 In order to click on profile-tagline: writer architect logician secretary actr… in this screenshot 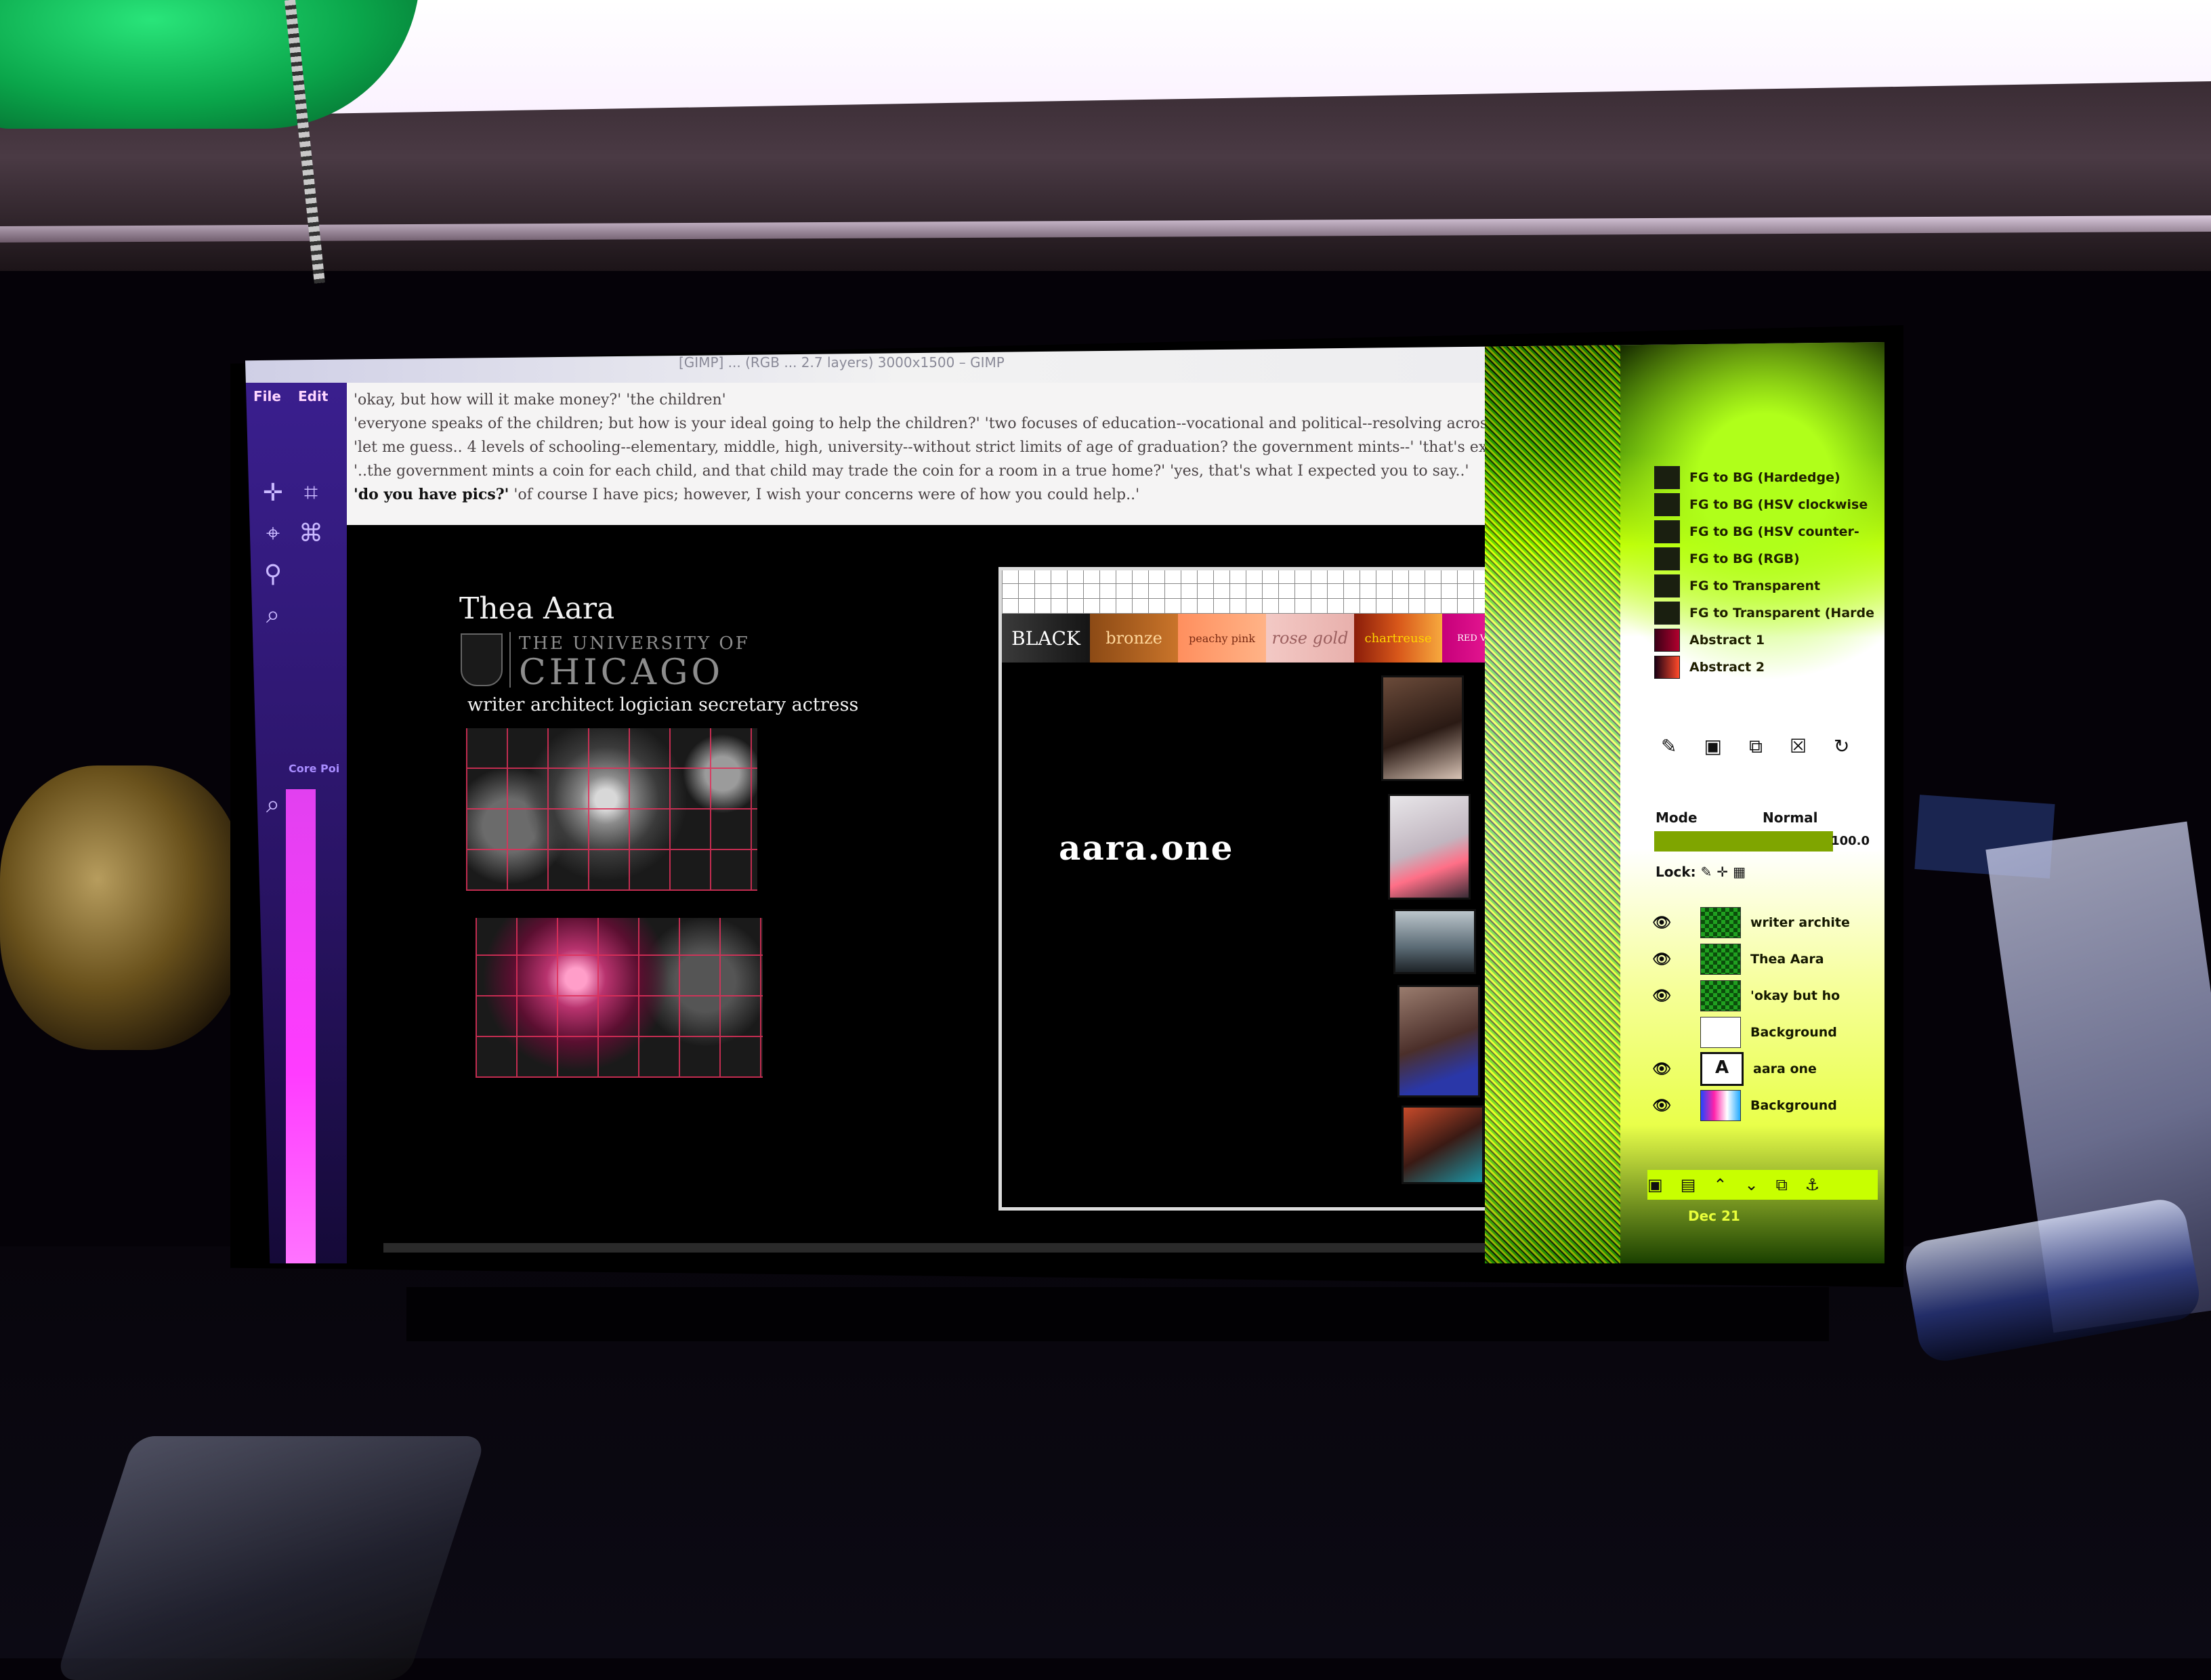, I will do `click(663, 704)`.